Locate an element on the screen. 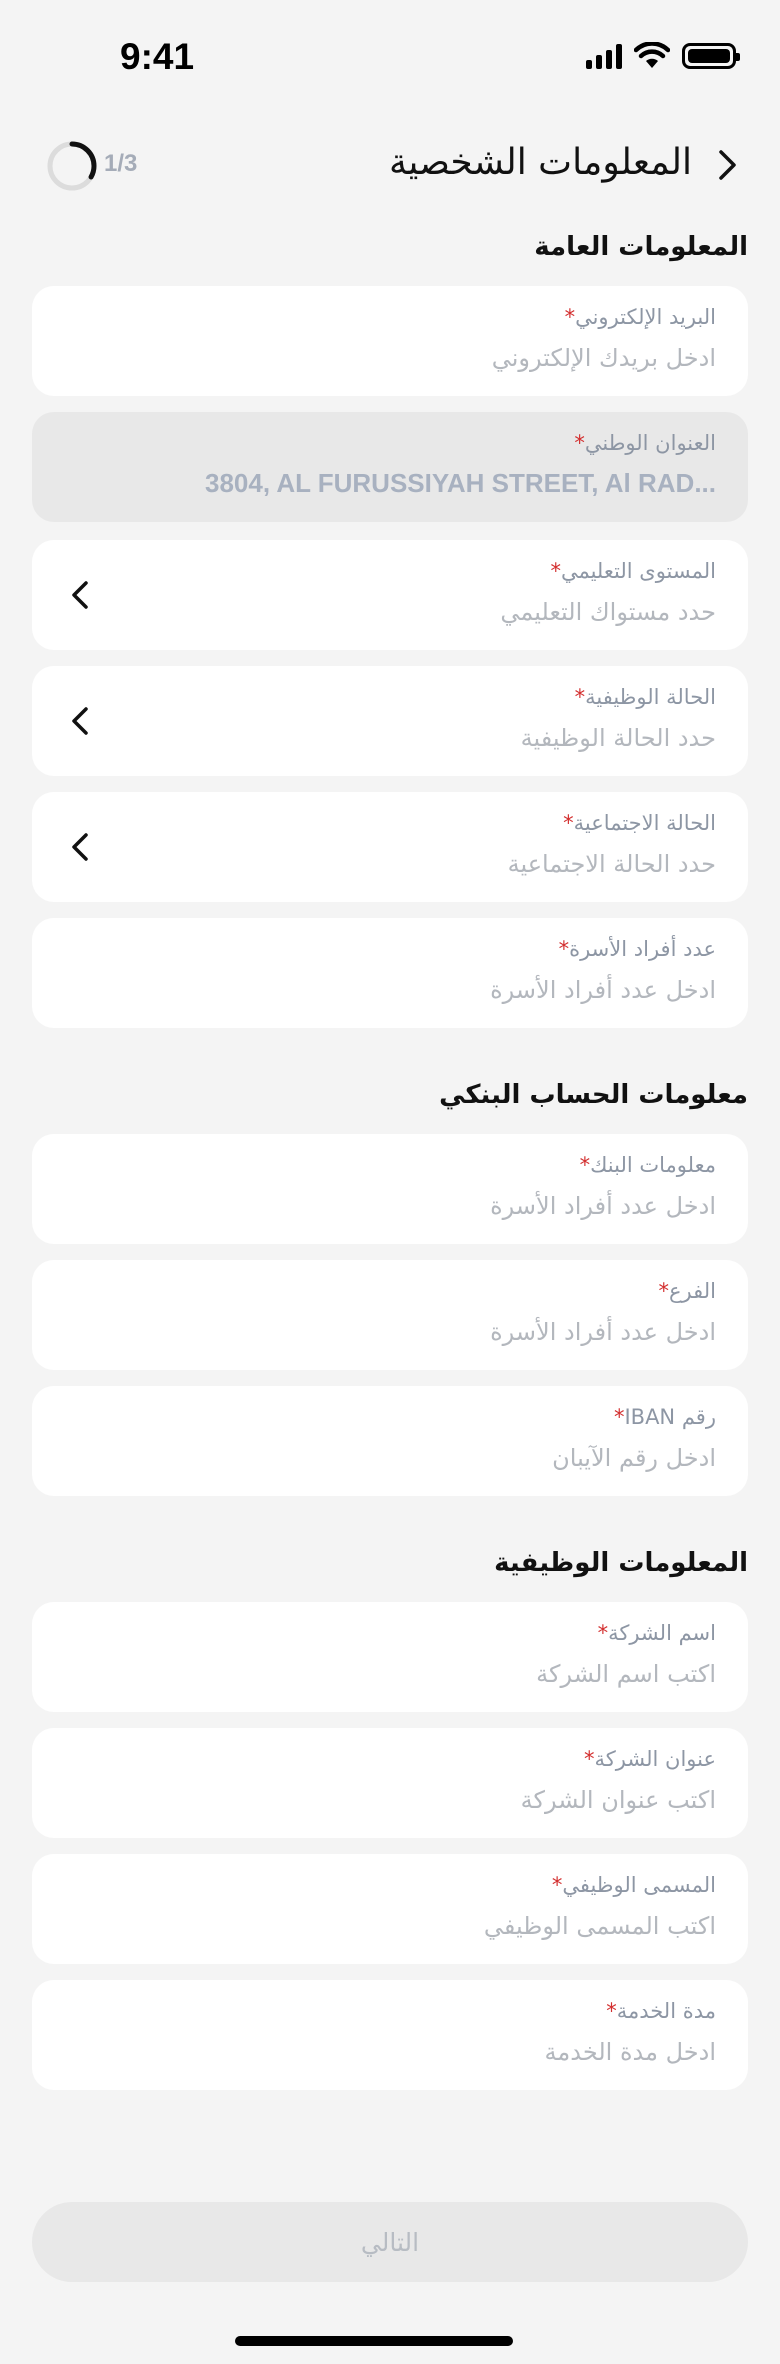 This screenshot has width=780, height=2364. job-title-placeholder: اكتب المسمى الوظيفي is located at coordinates (599, 1926).